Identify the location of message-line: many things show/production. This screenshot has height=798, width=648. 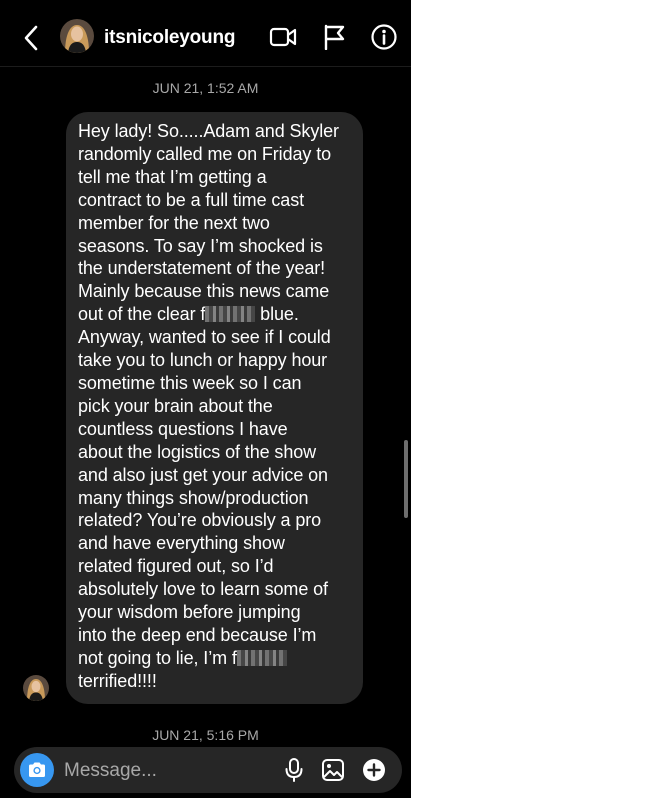
(193, 497).